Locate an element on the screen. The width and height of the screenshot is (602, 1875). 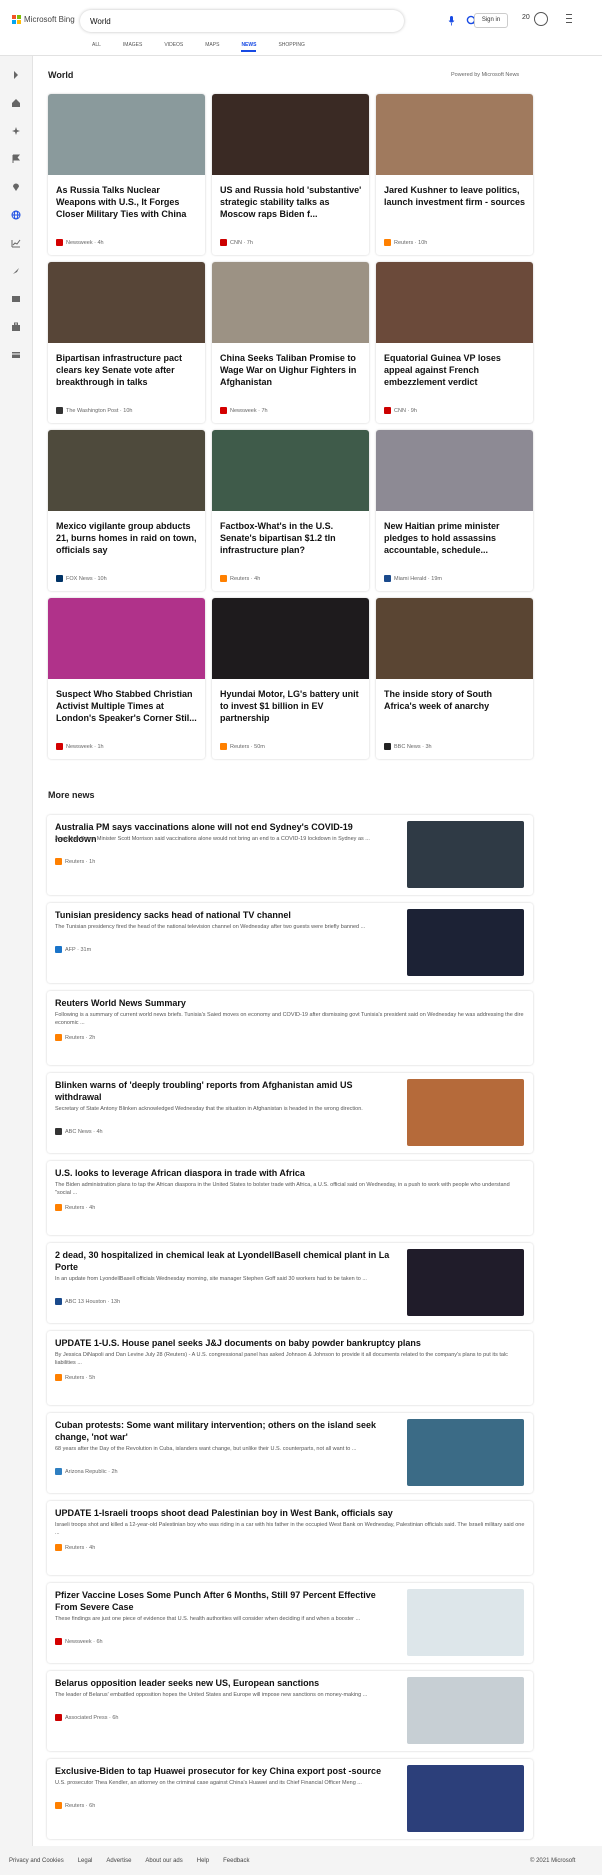
rocket-icon is located at coordinates (16, 271).